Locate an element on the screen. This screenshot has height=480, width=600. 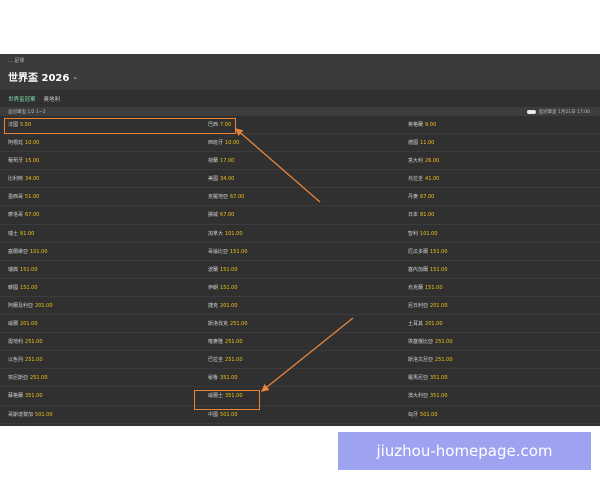
odds-selection: 瑞典 151.00 is located at coordinates (23, 269).